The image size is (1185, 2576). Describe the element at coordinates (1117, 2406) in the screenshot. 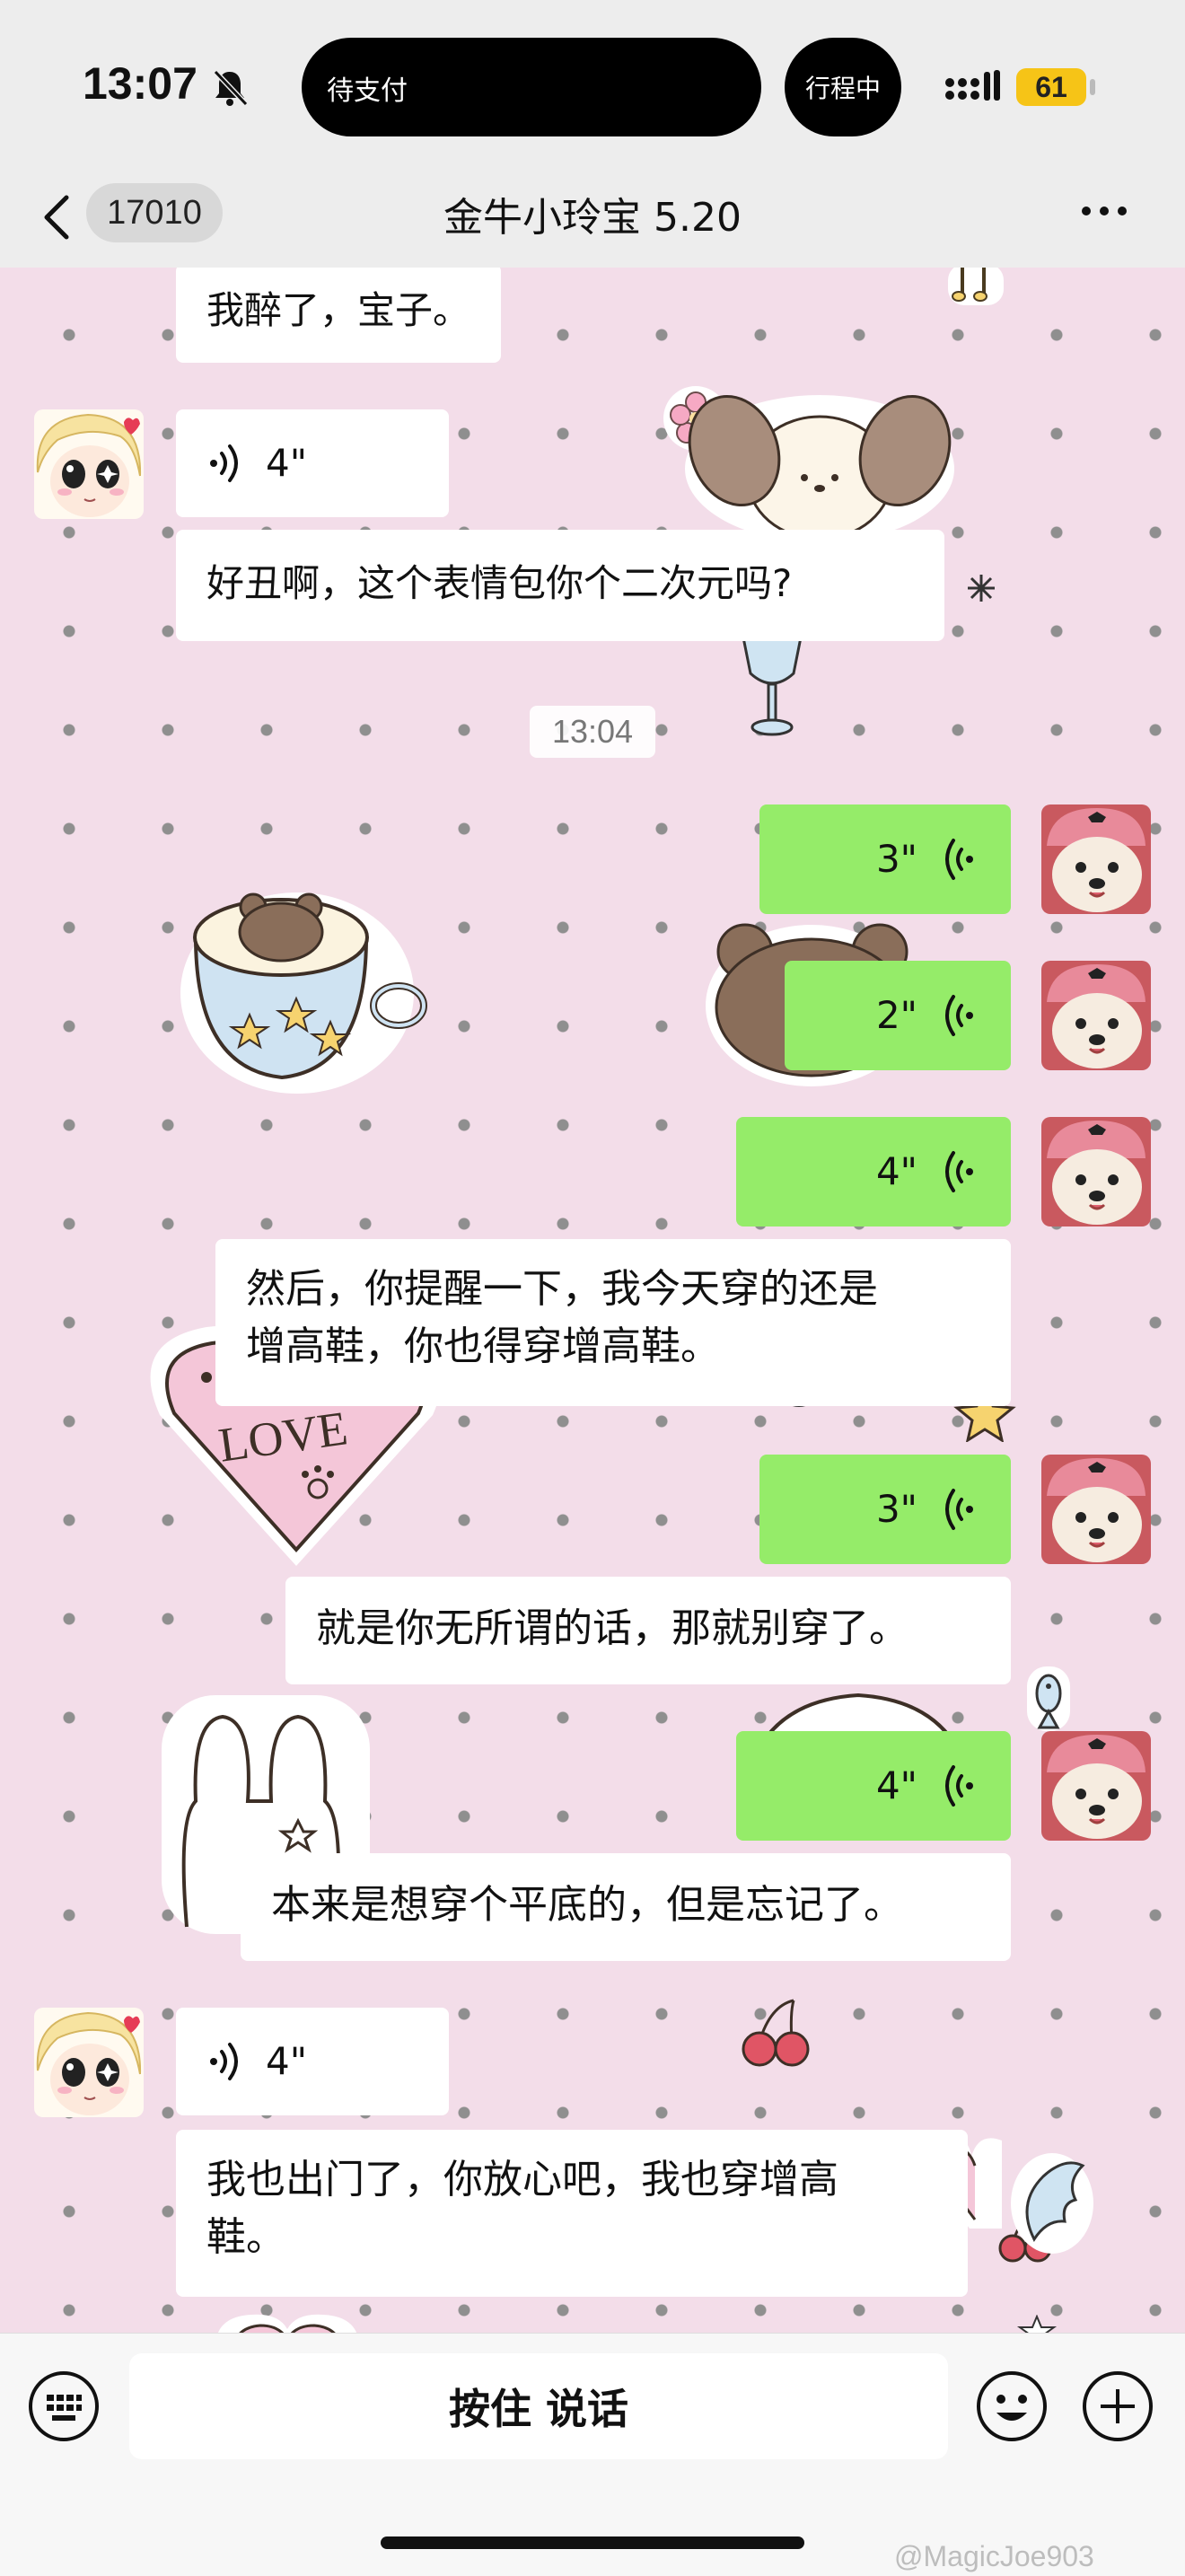

I see `plus-icon` at that location.